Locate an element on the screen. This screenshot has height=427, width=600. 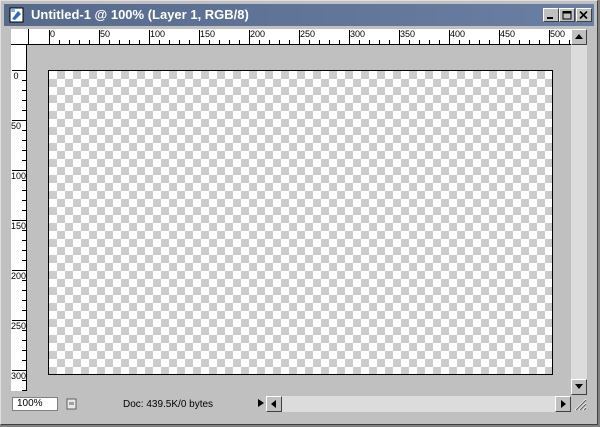
scroll-down-button is located at coordinates (579, 387).